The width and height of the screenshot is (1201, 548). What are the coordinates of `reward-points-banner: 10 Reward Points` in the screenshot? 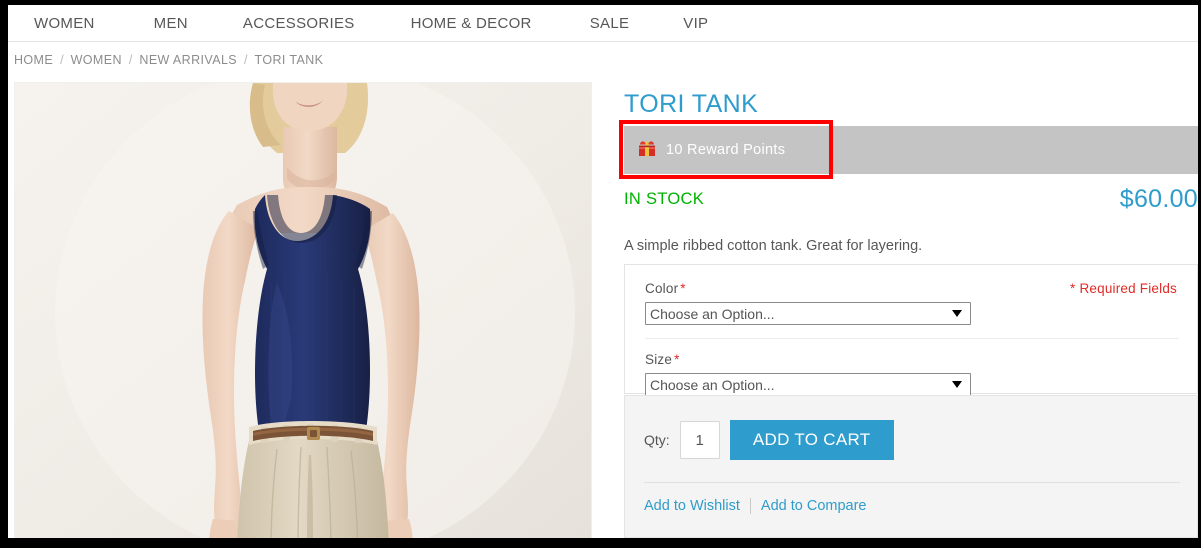 It's located at (911, 150).